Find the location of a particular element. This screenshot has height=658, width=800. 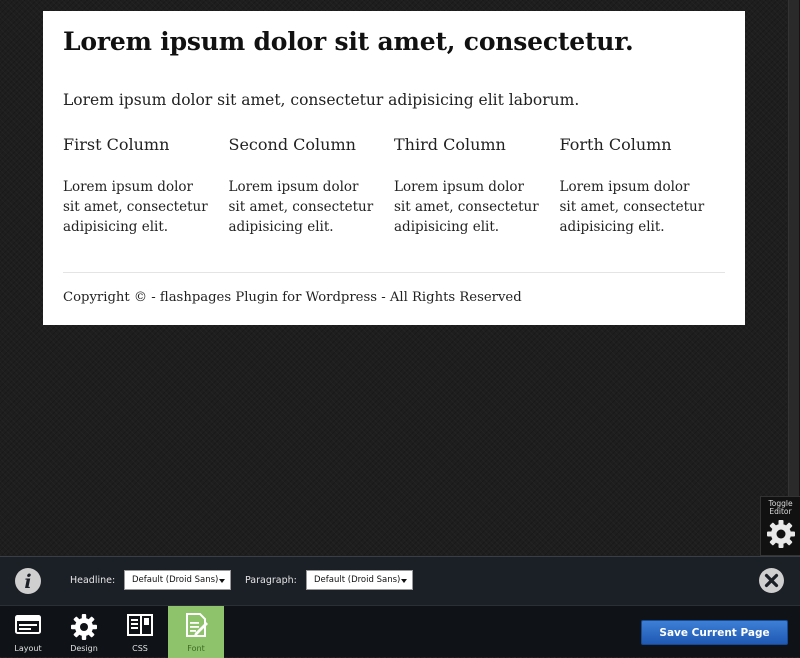

column-title: Second Column is located at coordinates (292, 144).